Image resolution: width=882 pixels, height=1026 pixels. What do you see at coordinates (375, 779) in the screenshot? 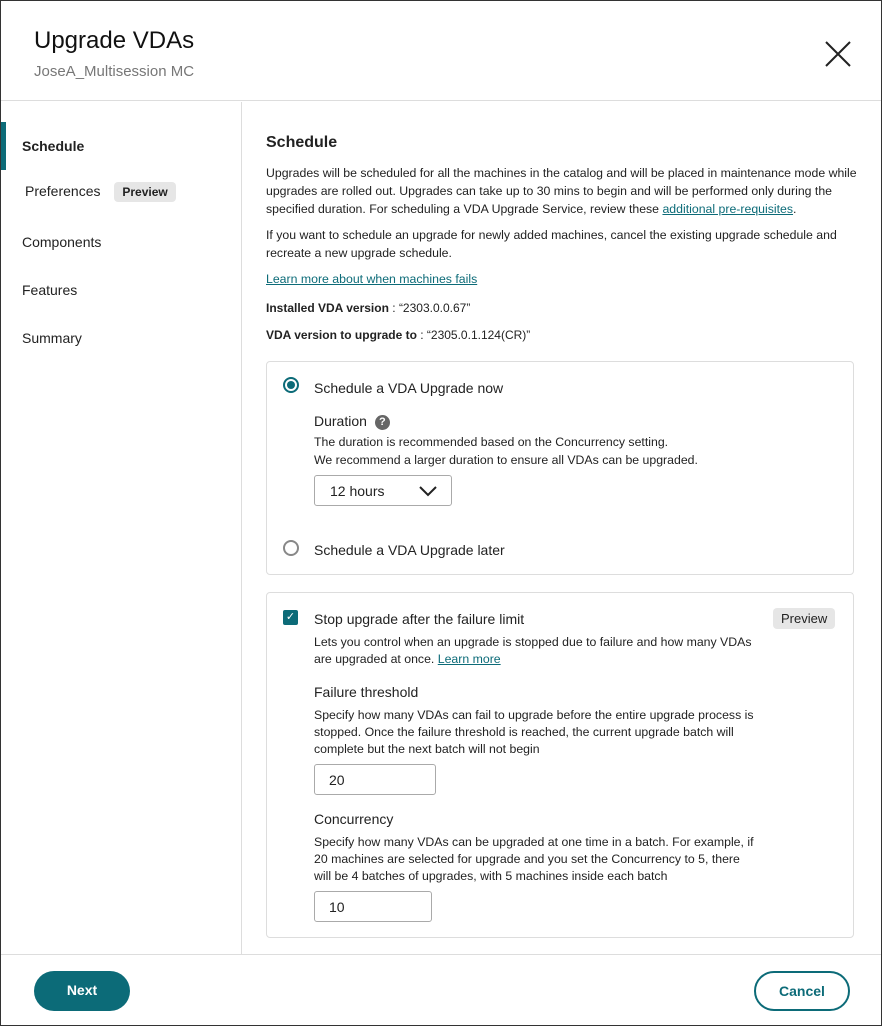
I see `failure-threshold-input` at bounding box center [375, 779].